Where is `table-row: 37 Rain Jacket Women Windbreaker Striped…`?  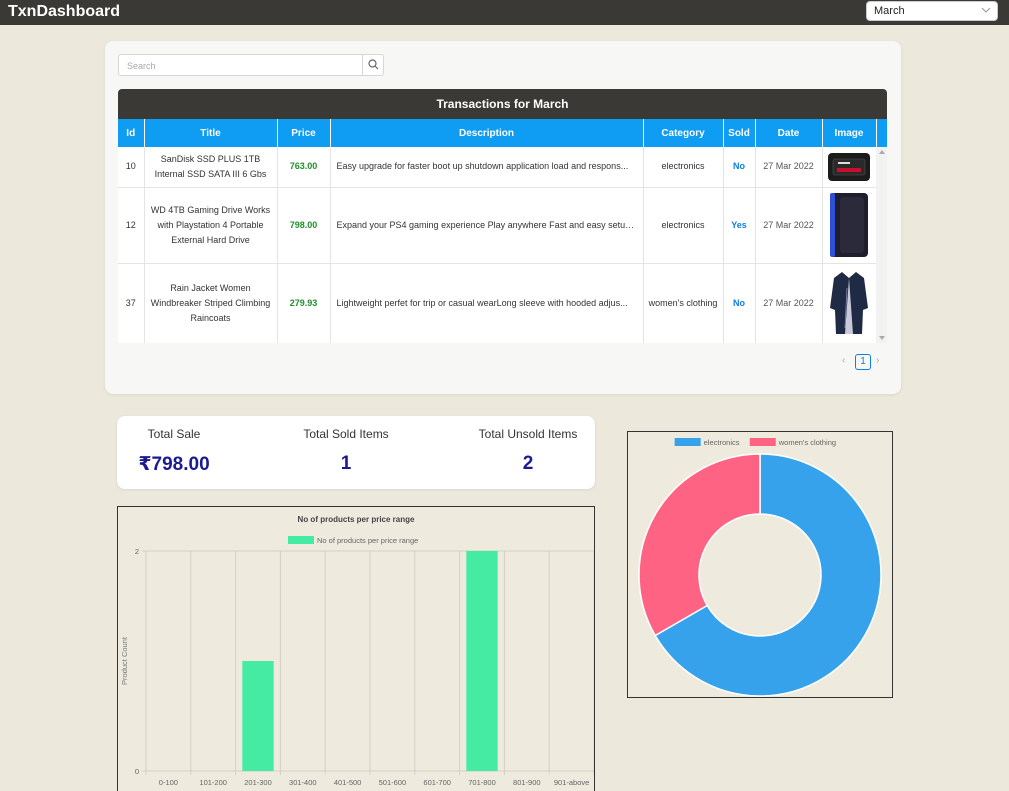 table-row: 37 Rain Jacket Women Windbreaker Striped… is located at coordinates (502, 303).